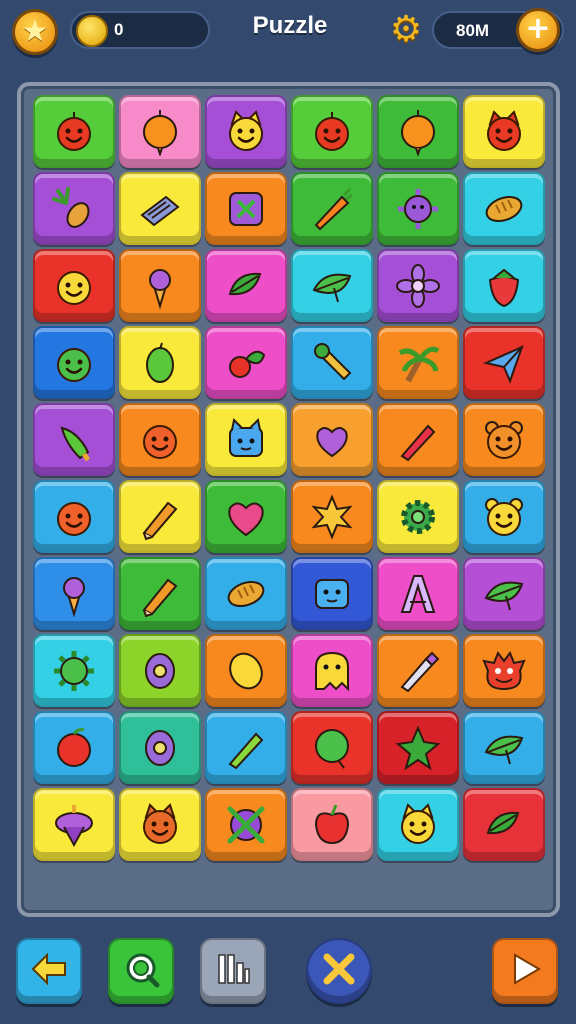  Describe the element at coordinates (406, 30) in the screenshot. I see `settings-button: ⚙` at that location.